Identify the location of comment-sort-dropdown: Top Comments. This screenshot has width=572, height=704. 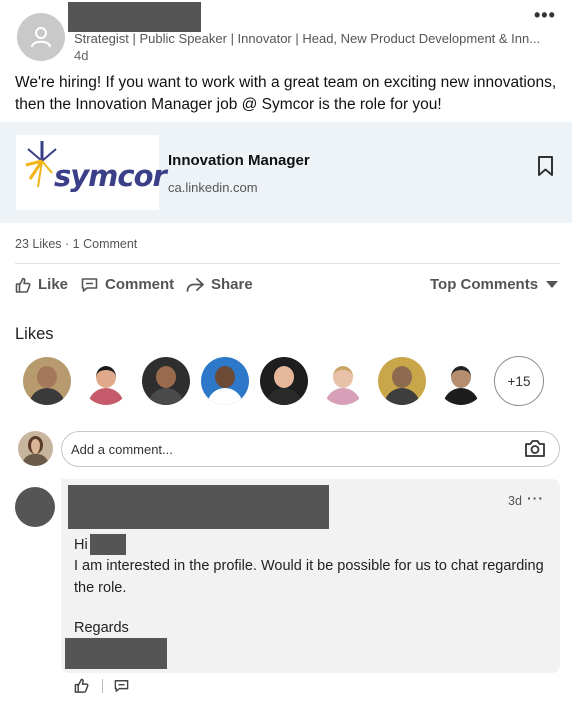
(494, 284).